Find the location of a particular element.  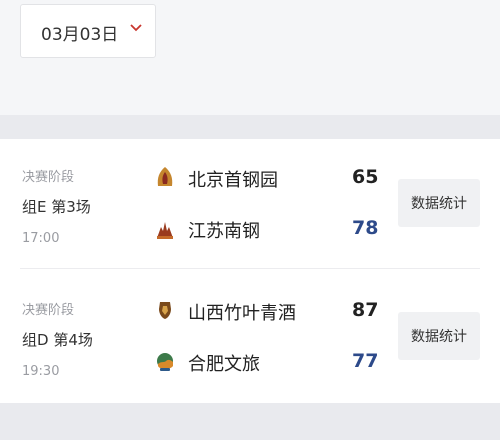

team-score: 78 is located at coordinates (365, 228).